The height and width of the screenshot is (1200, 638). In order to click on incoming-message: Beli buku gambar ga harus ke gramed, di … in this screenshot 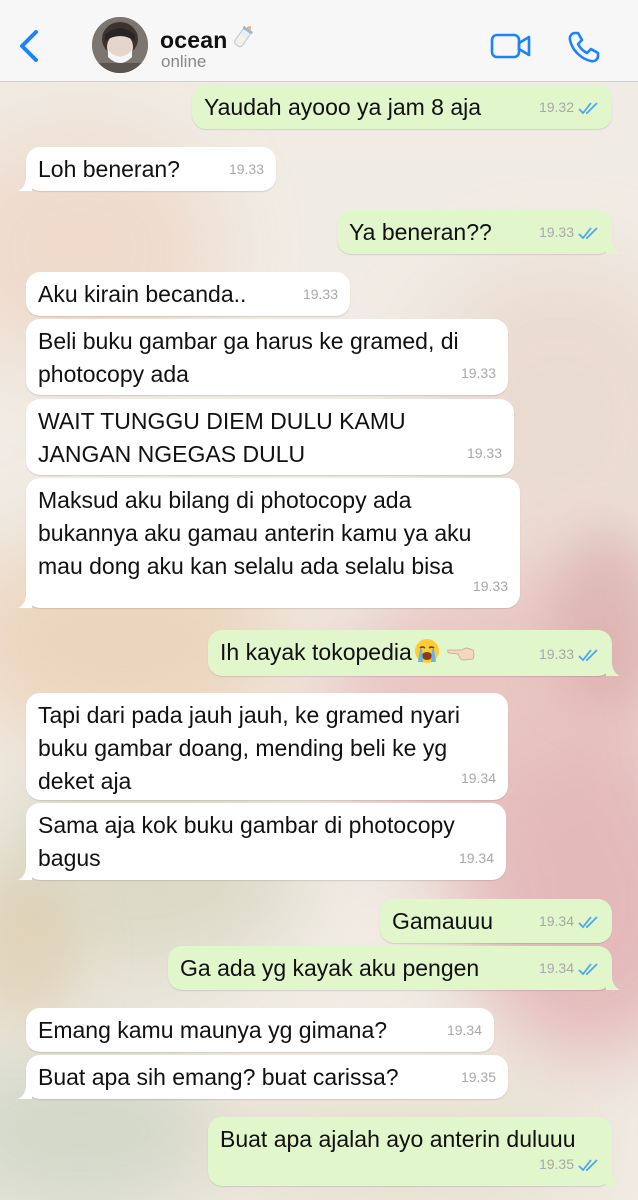, I will do `click(267, 357)`.